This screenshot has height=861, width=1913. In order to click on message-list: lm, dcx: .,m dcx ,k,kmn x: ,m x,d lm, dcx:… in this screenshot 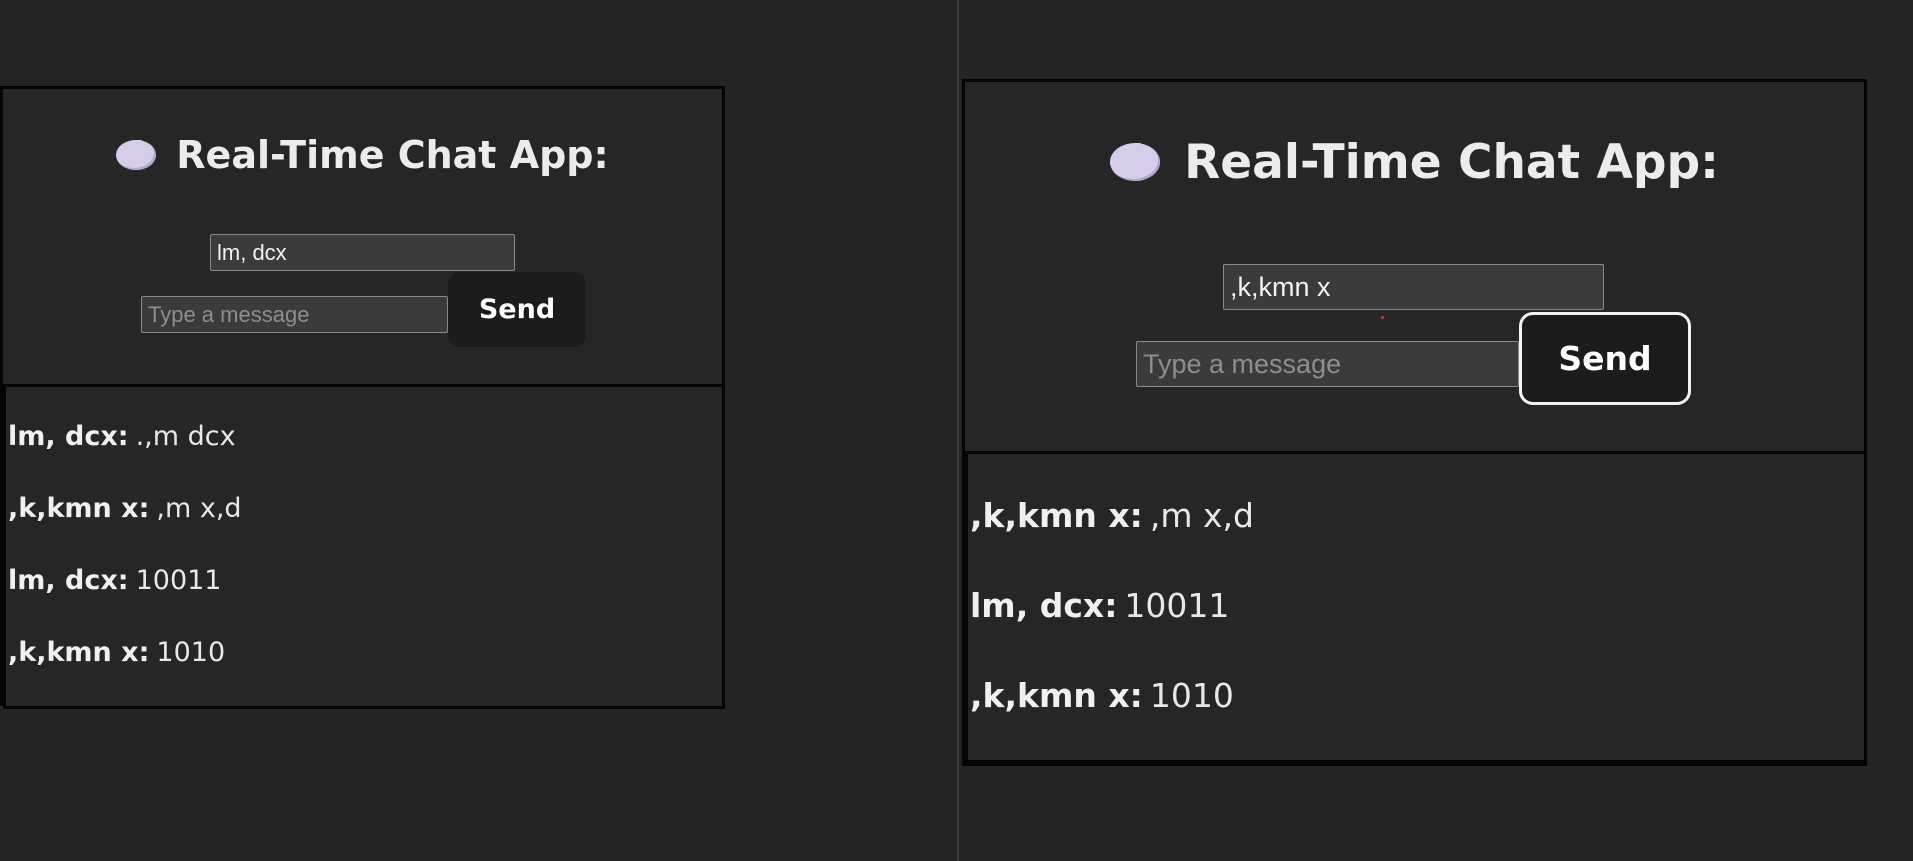, I will do `click(364, 546)`.